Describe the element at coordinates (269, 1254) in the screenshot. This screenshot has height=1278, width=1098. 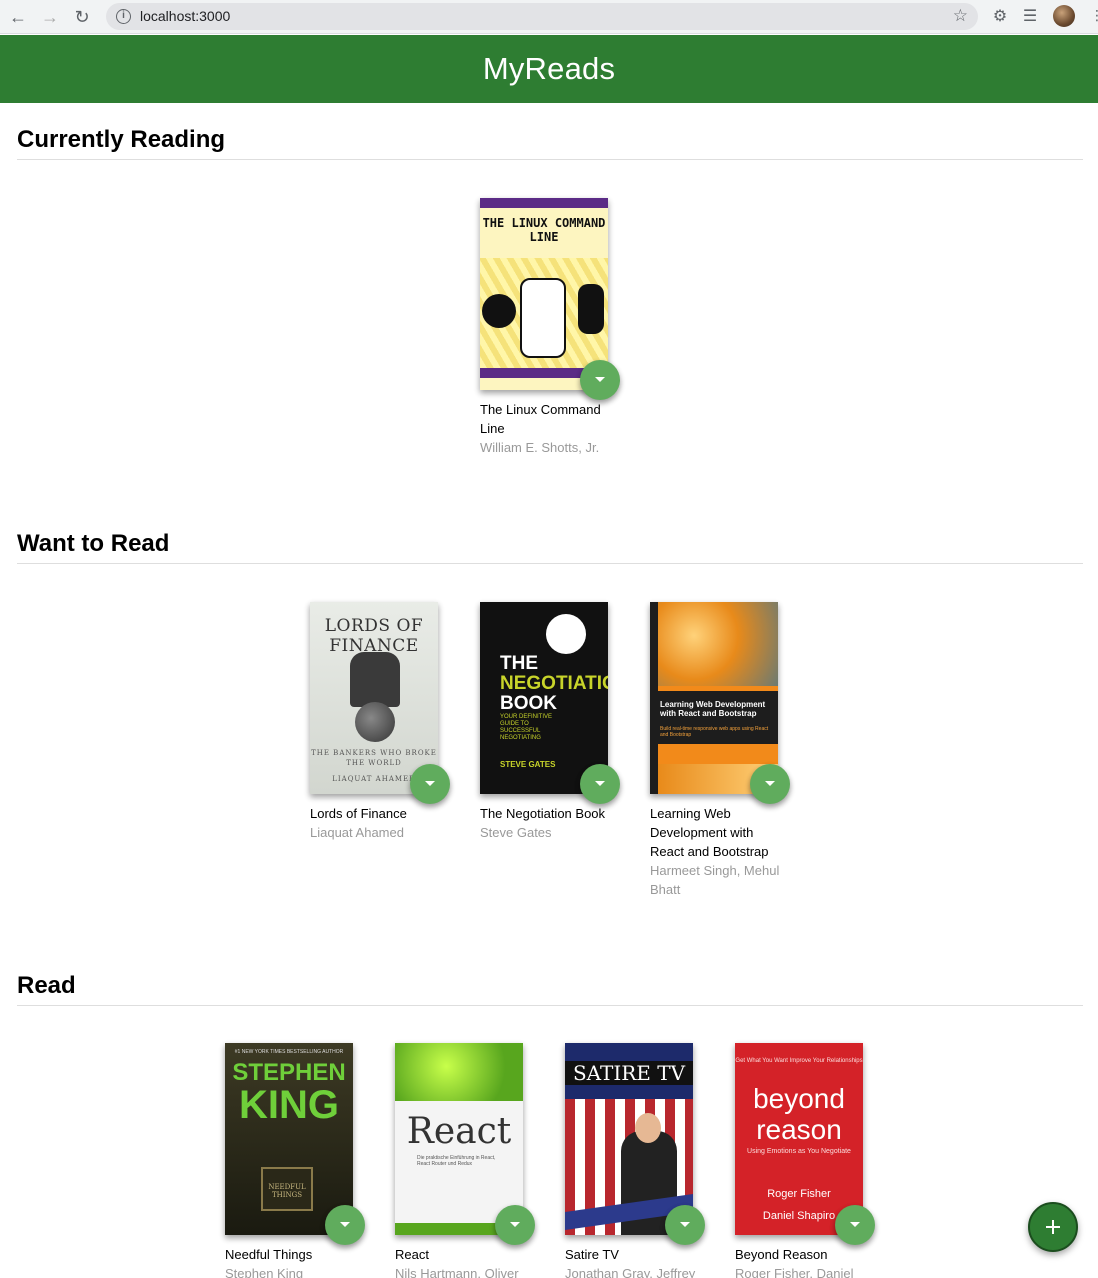
I see `book-title: Needful Things` at that location.